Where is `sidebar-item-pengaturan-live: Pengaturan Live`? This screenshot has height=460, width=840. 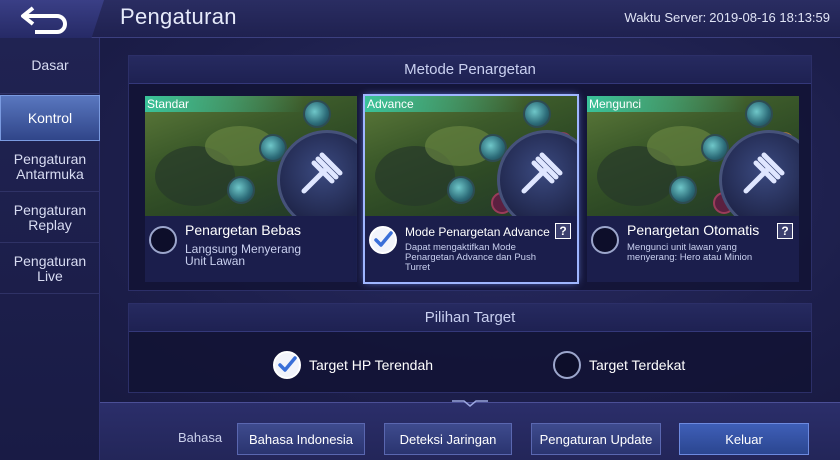
sidebar-item-pengaturan-live: Pengaturan Live is located at coordinates (50, 269).